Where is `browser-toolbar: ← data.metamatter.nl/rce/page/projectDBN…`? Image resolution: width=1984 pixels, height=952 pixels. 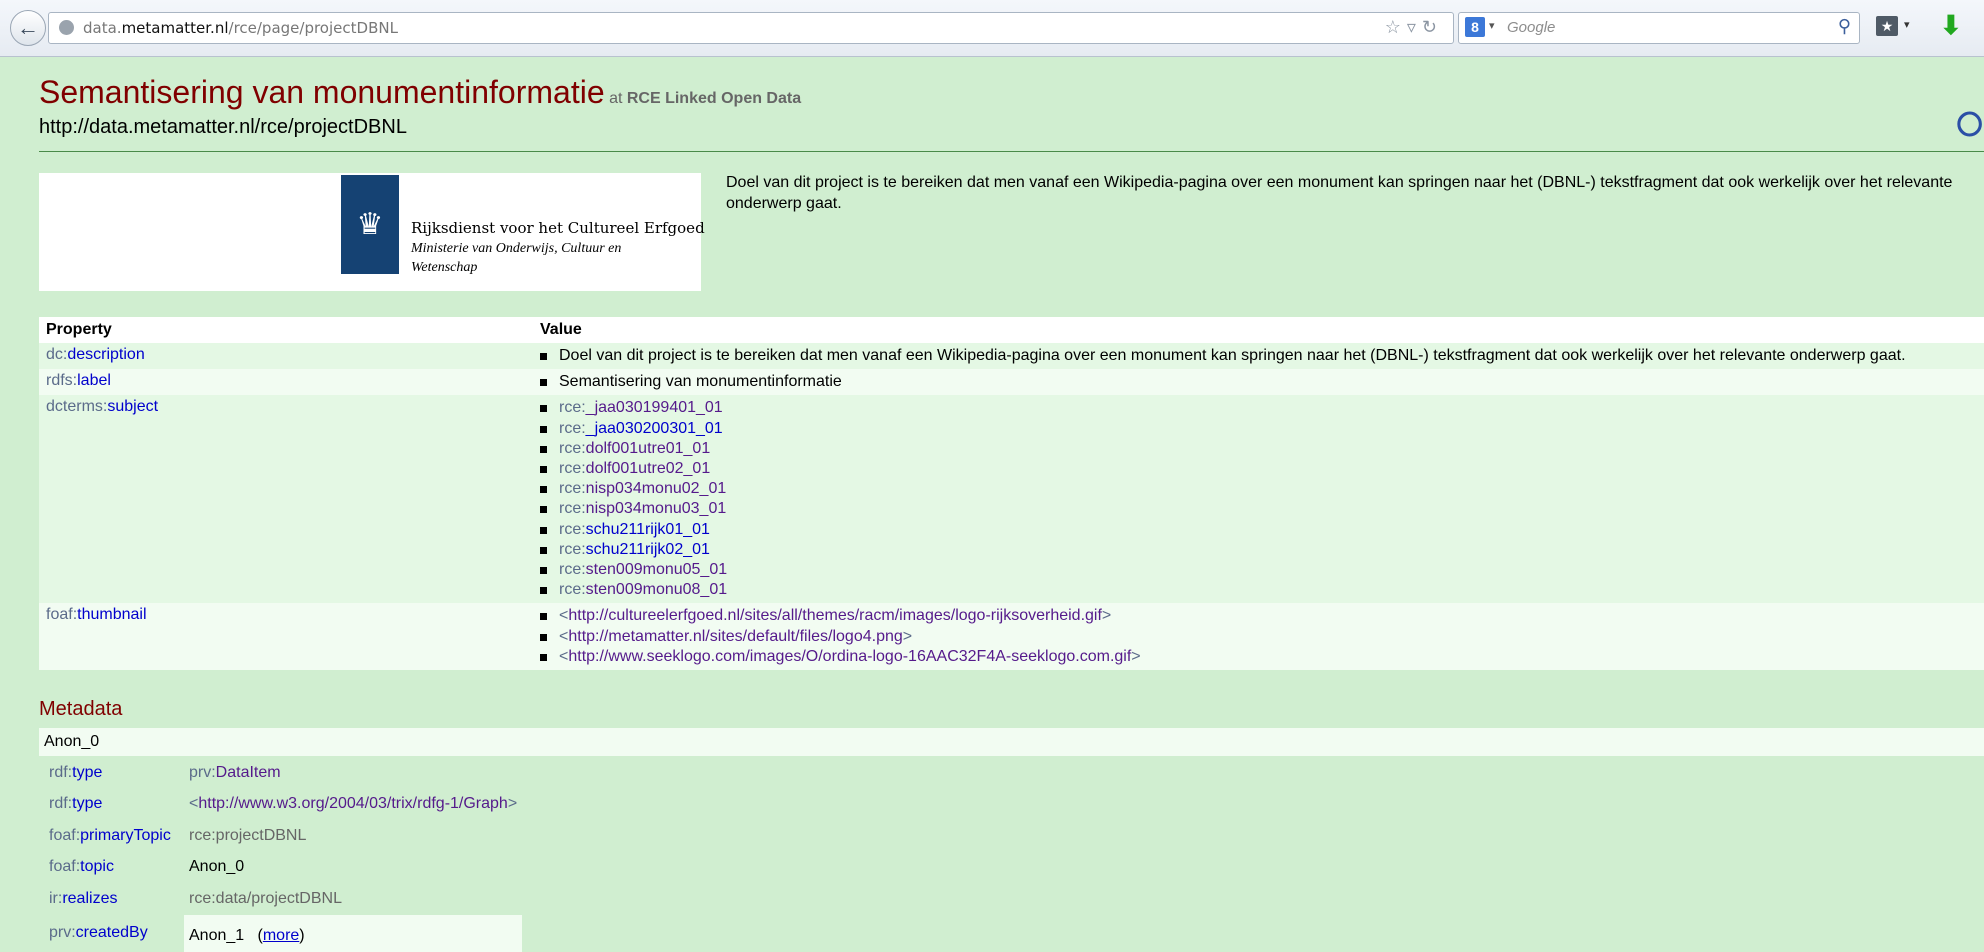
browser-toolbar: ← data.metamatter.nl/rce/page/projectDBN… is located at coordinates (992, 28).